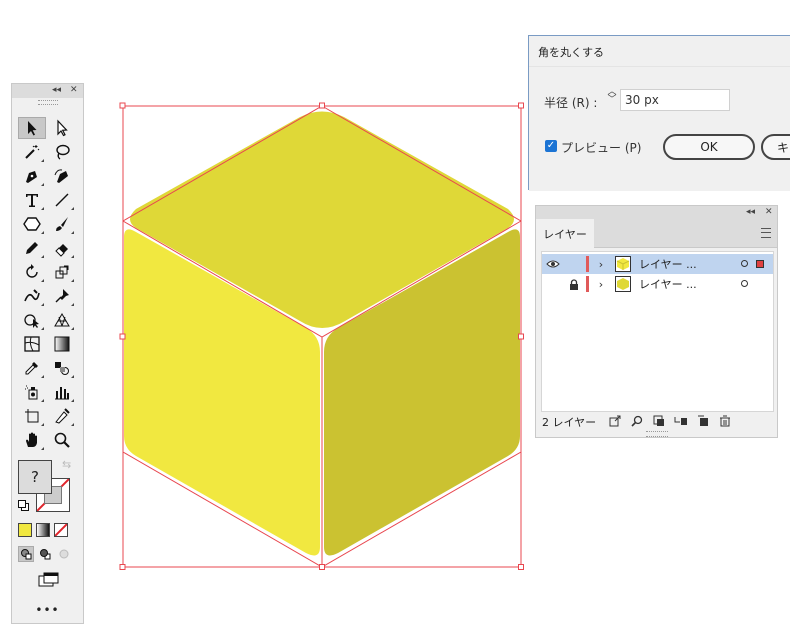 The height and width of the screenshot is (638, 790). Describe the element at coordinates (571, 103) in the screenshot. I see `radius-label: 半径 (R) :` at that location.